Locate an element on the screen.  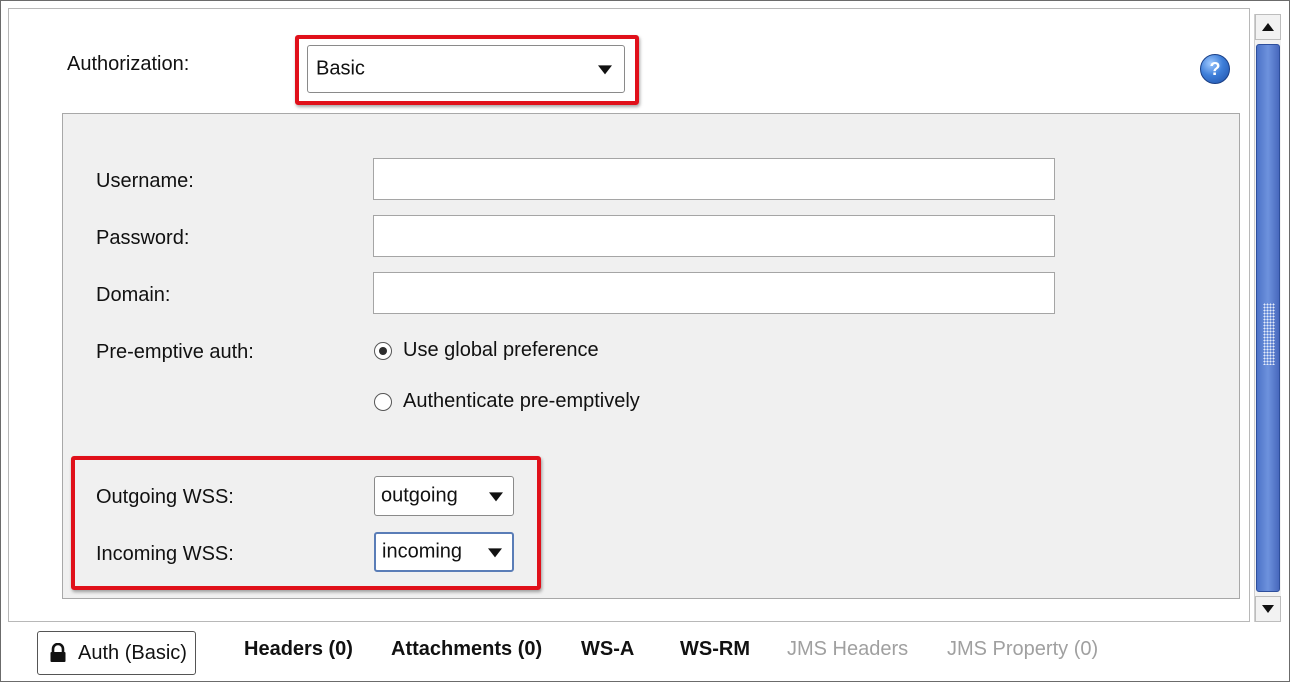
tab-ws-rm: WS-RM is located at coordinates (715, 649).